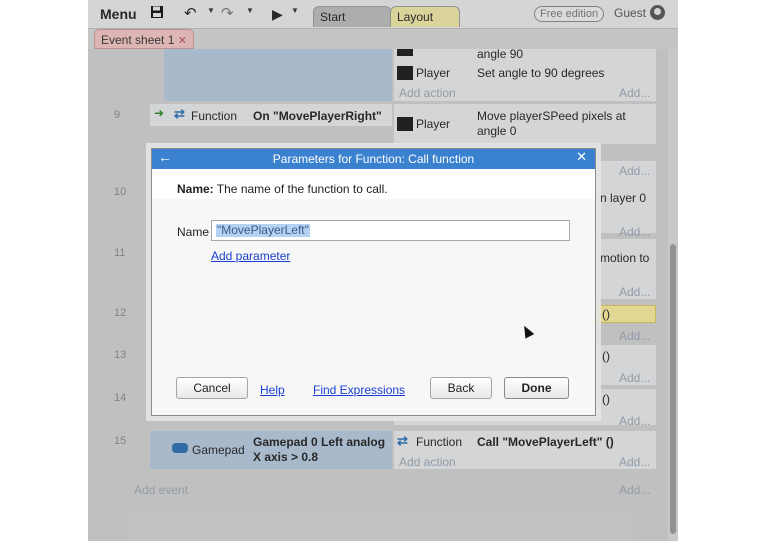 The image size is (763, 541). What do you see at coordinates (250, 256) in the screenshot?
I see `add-parameter-link: Add parameter` at bounding box center [250, 256].